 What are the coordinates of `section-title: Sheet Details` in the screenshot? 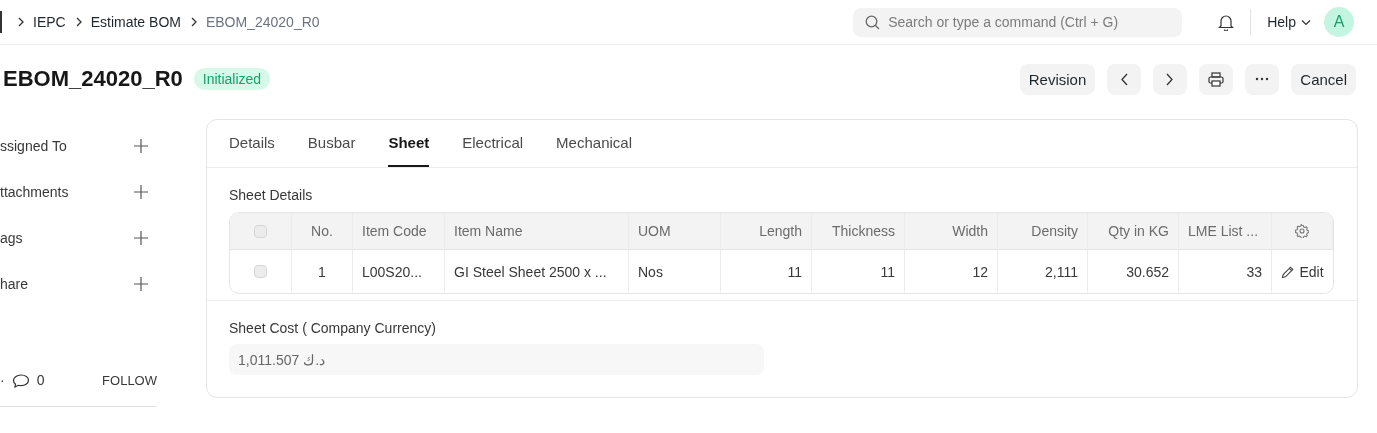 It's located at (271, 195).